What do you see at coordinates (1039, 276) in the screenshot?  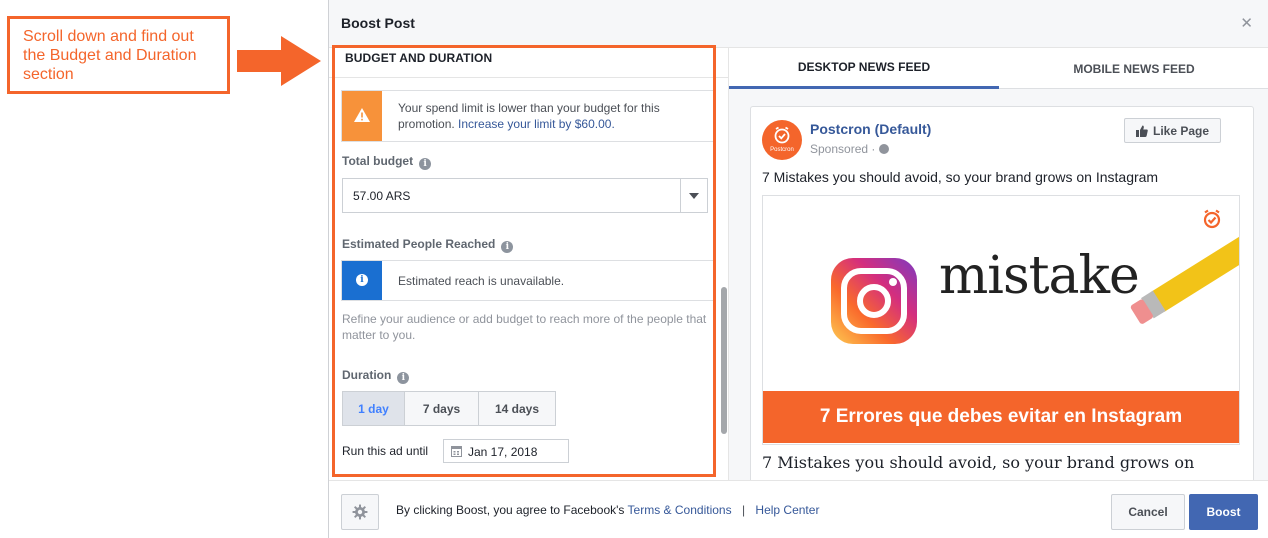 I see `image-word: mistake` at bounding box center [1039, 276].